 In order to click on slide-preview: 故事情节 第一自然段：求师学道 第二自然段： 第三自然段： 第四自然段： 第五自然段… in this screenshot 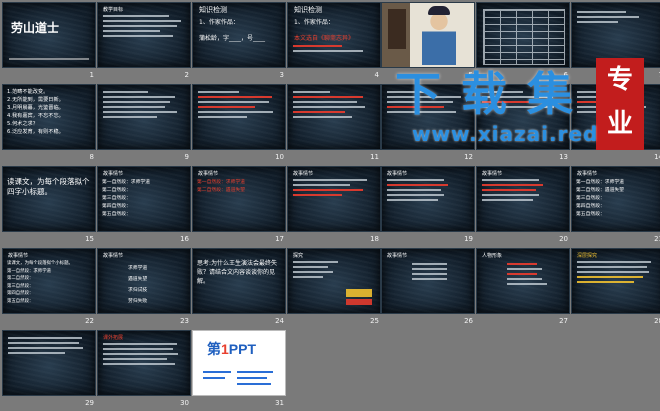, I will do `click(144, 199)`.